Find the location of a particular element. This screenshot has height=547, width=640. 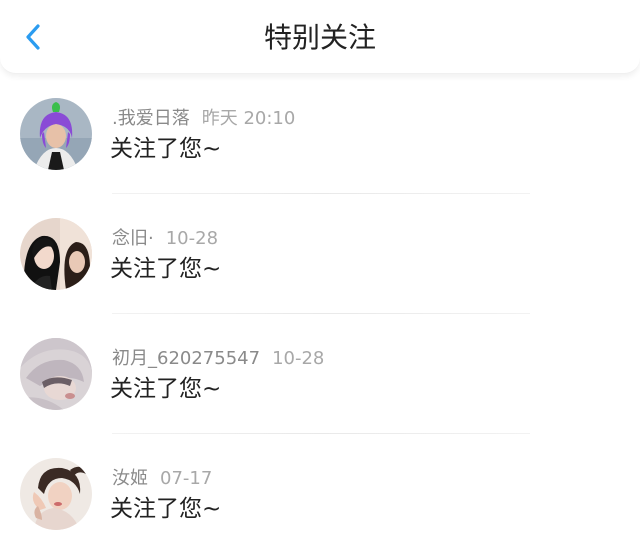

header-bar: 特别关注 is located at coordinates (320, 37).